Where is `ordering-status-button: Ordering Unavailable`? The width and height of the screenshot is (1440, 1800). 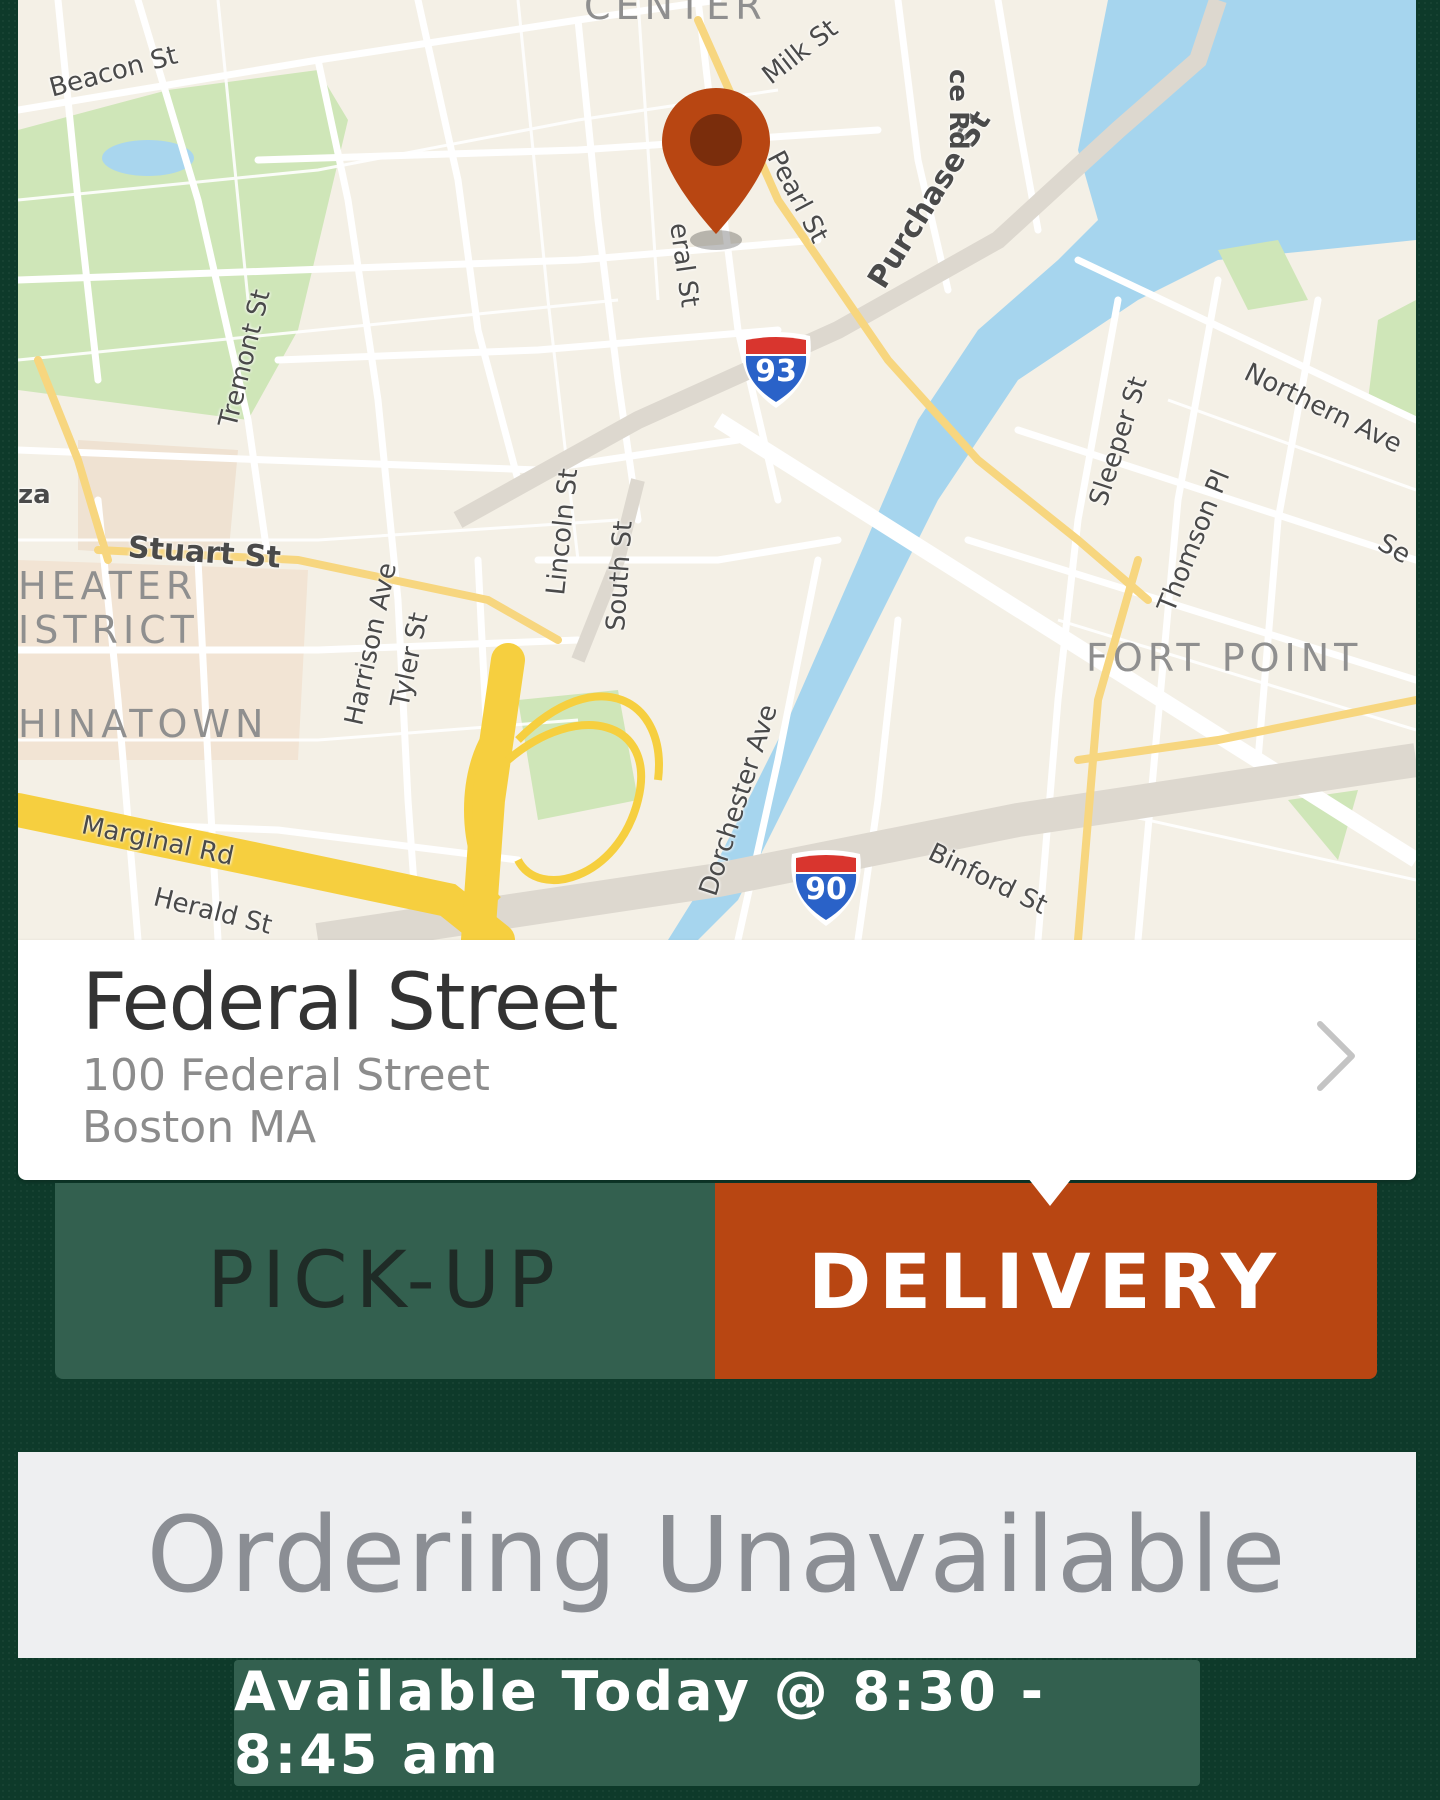
ordering-status-button: Ordering Unavailable is located at coordinates (717, 1555).